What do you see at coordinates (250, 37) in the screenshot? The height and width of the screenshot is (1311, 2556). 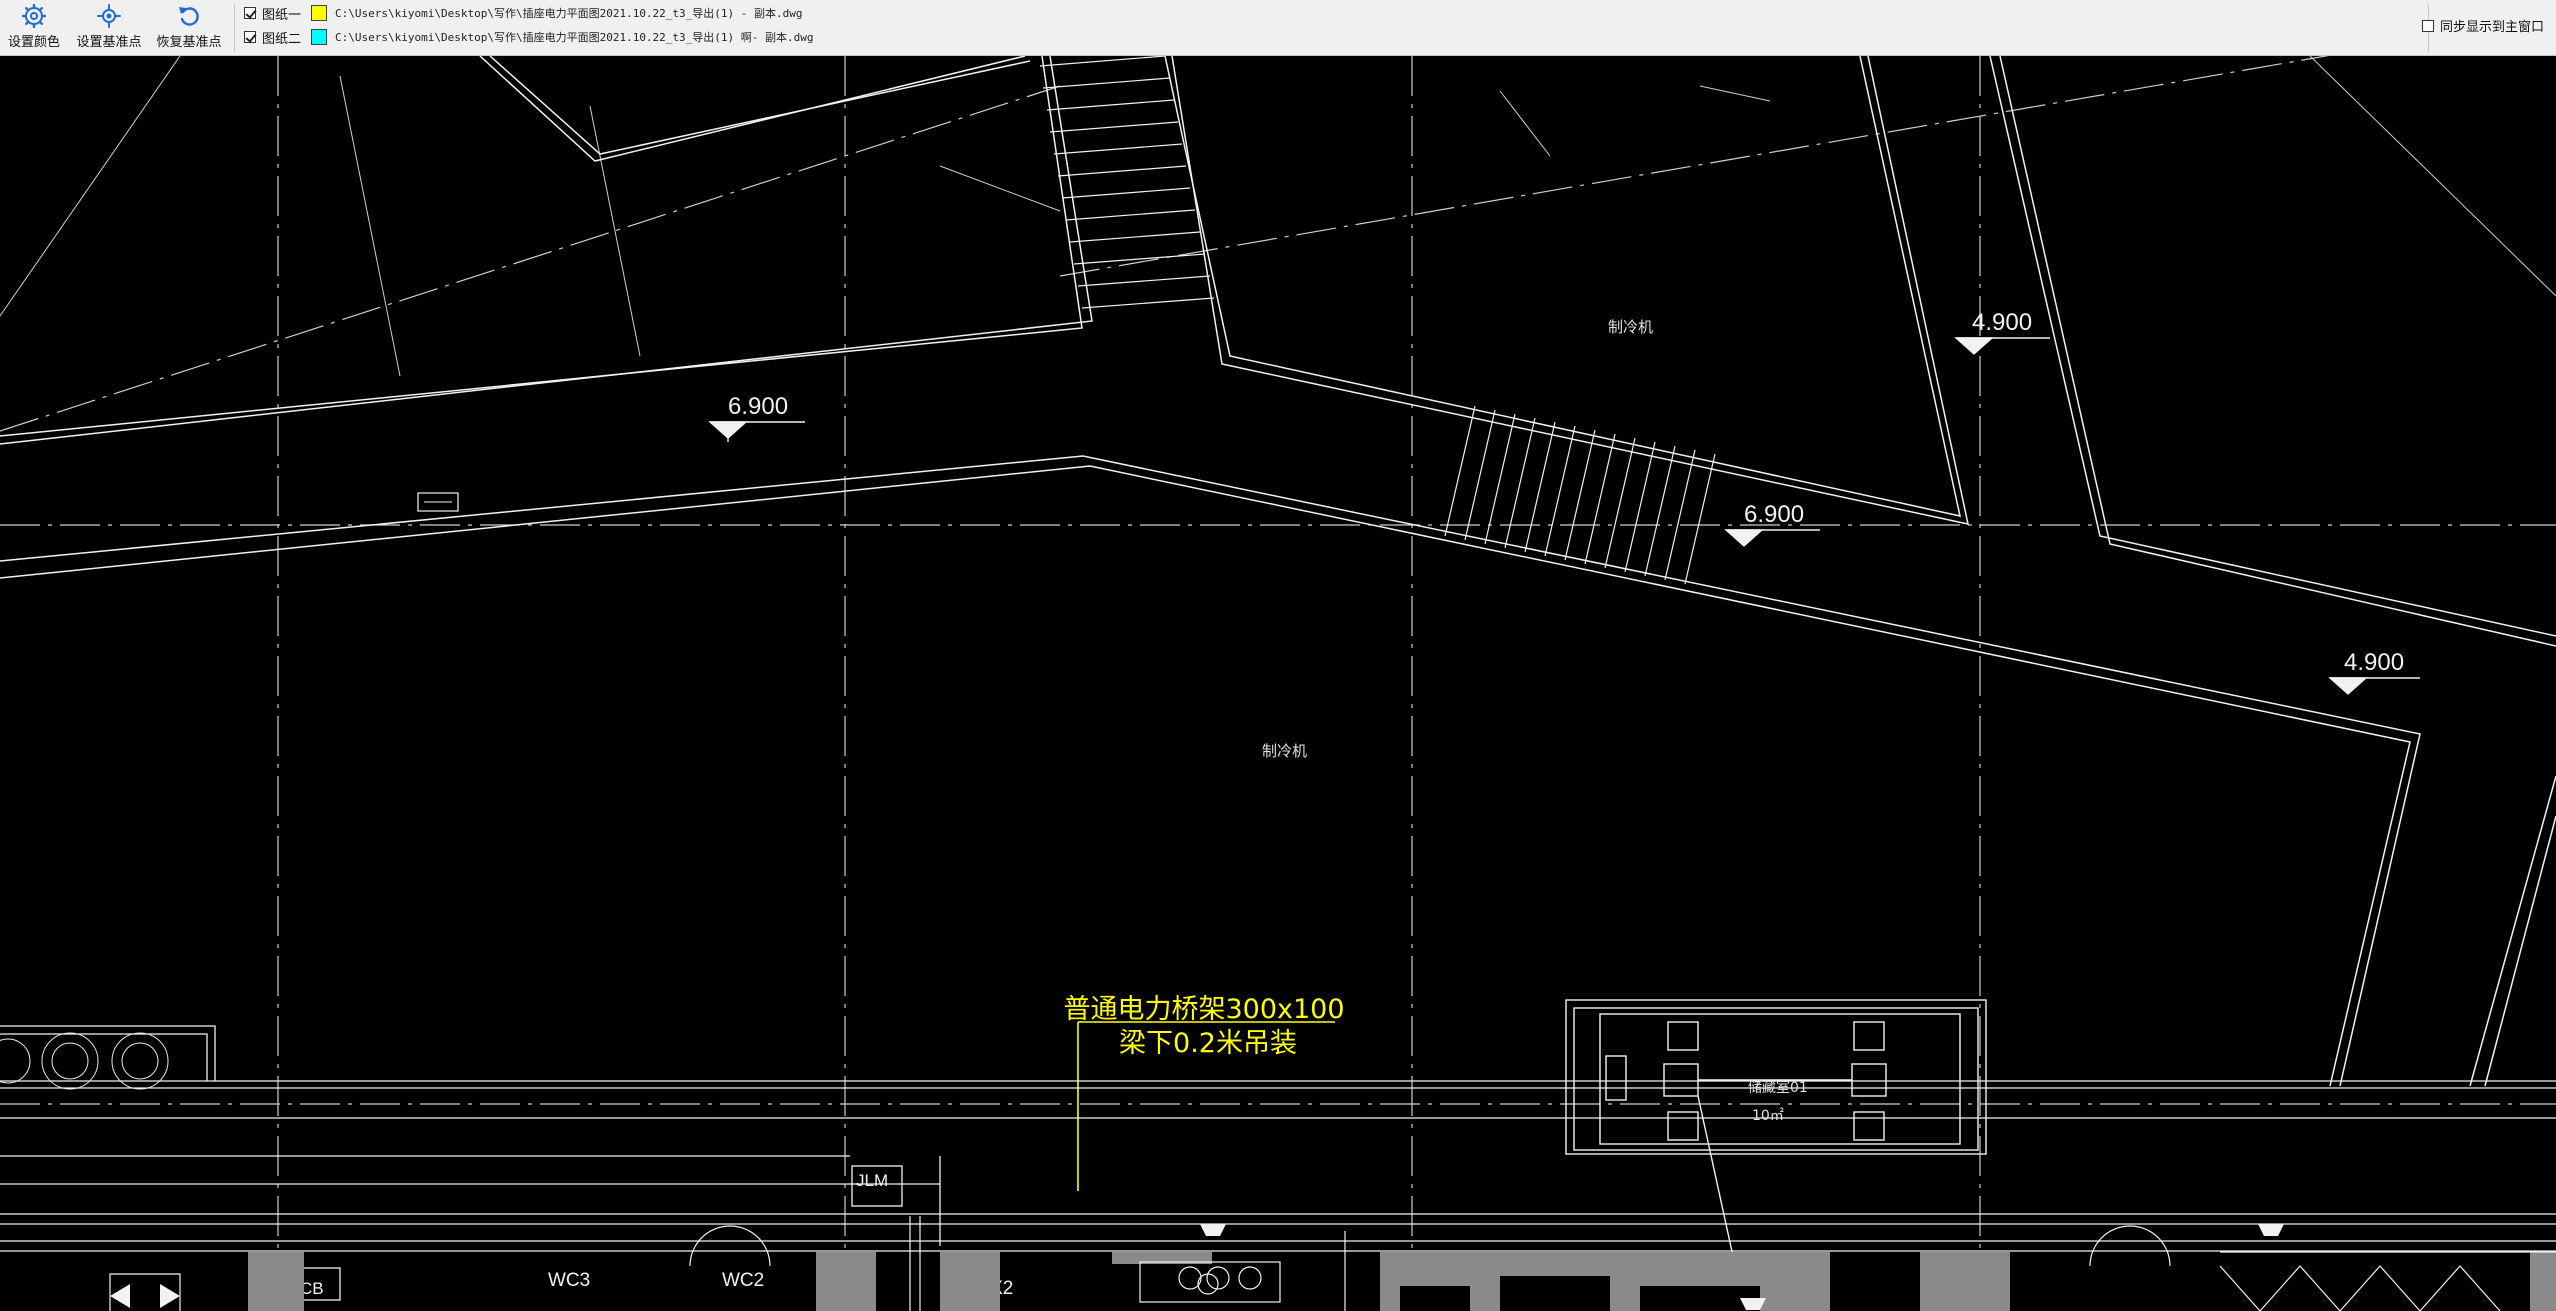 I see `drawing-2-checkbox` at bounding box center [250, 37].